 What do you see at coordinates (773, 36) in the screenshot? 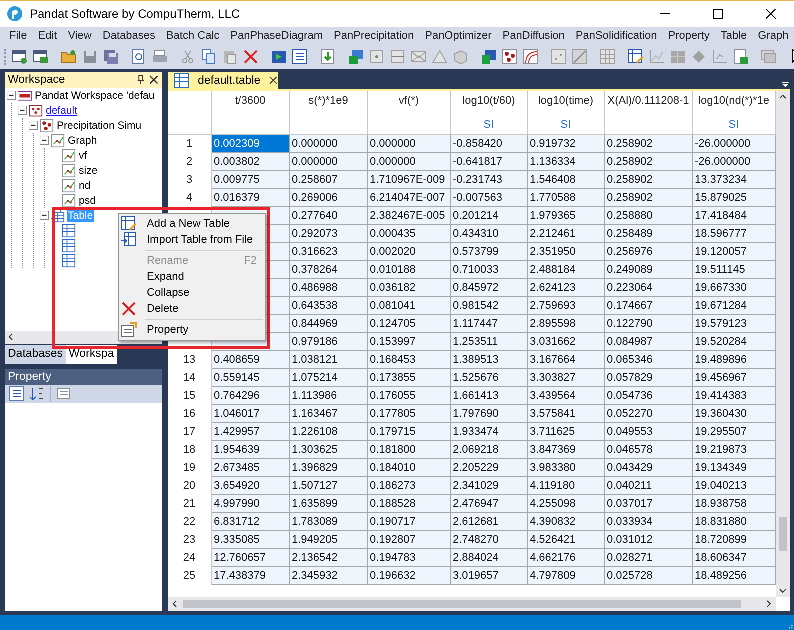
I see `menu-item: Graph` at bounding box center [773, 36].